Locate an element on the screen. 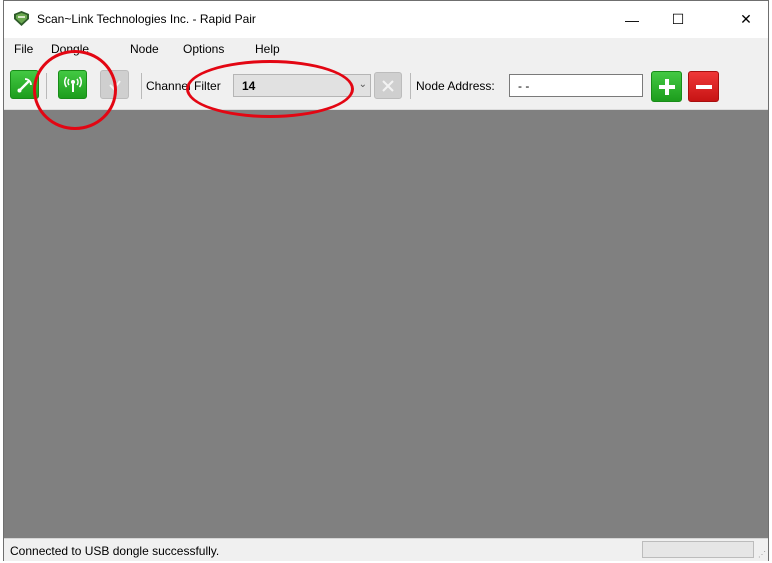 This screenshot has height=563, width=772. status-message: Connected to USB dongle successfully. is located at coordinates (115, 551).